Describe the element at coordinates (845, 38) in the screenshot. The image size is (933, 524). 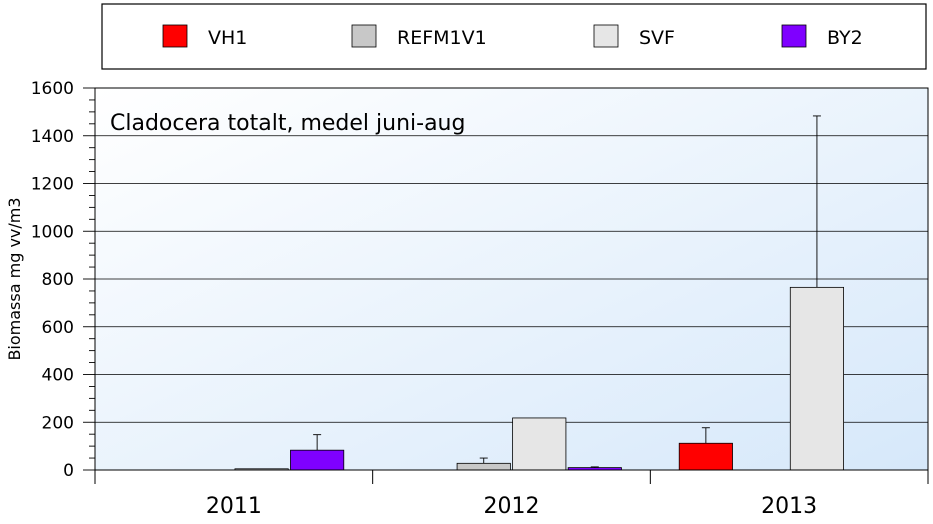
I see `legend-label: BY2` at that location.